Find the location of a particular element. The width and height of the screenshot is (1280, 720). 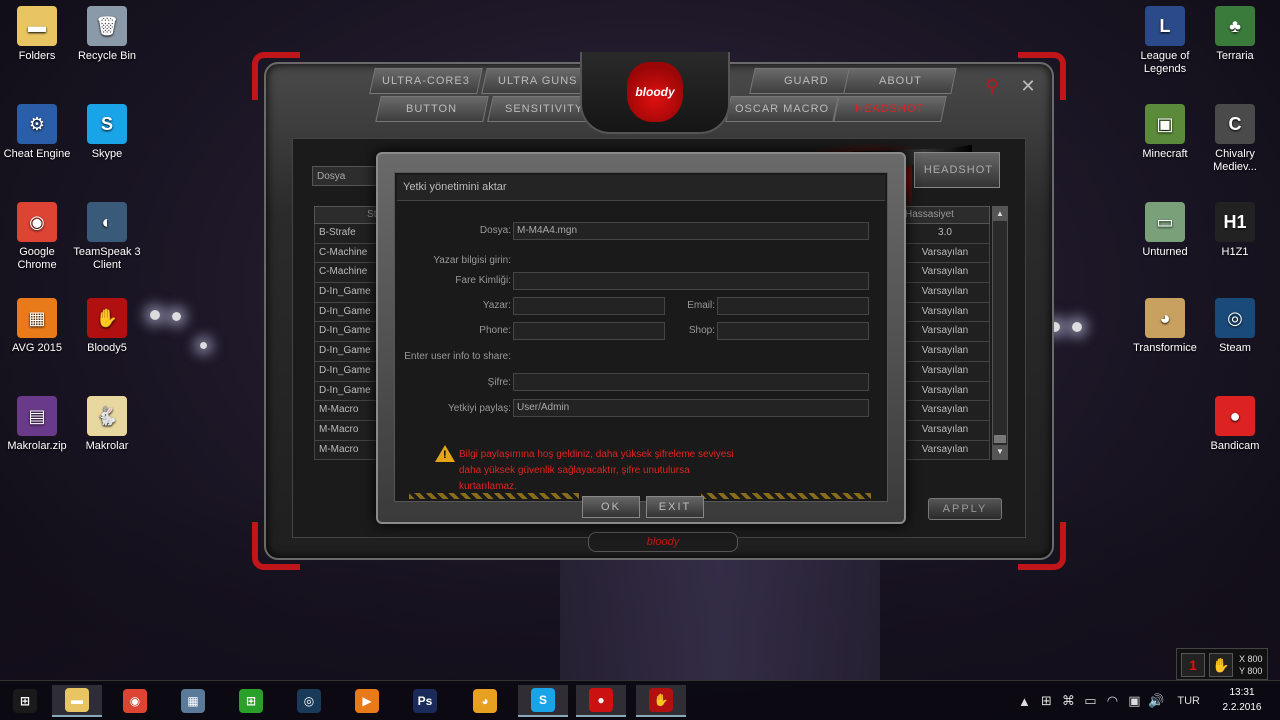

taskbar-item: ◎ is located at coordinates (309, 701).